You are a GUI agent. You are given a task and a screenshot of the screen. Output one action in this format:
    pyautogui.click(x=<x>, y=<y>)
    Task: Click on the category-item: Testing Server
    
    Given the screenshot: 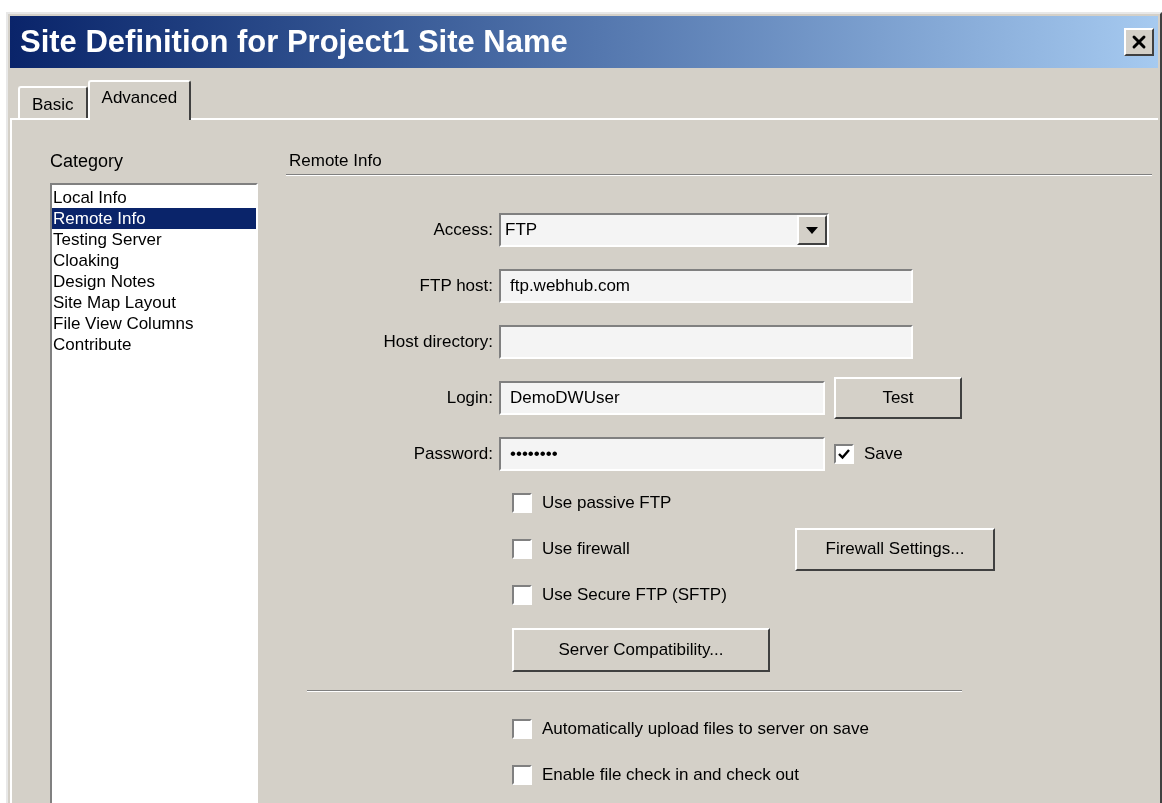 What is the action you would take?
    pyautogui.click(x=154, y=239)
    